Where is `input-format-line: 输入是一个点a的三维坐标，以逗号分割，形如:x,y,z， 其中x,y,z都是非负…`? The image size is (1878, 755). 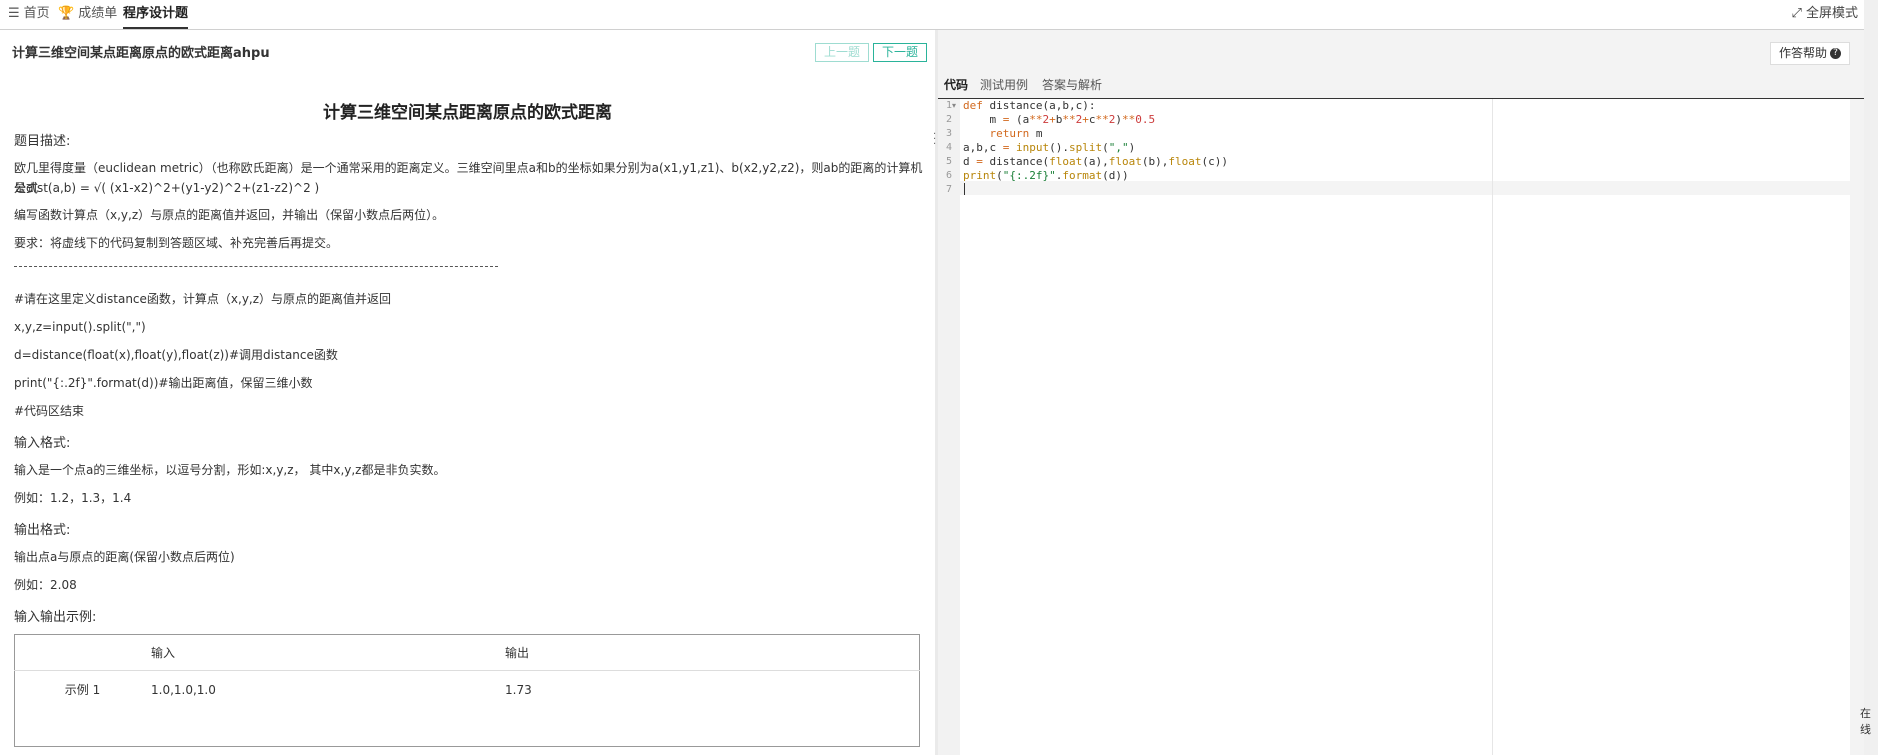 input-format-line: 输入是一个点a的三维坐标，以逗号分割，形如:x,y,z， 其中x,y,z都是非负… is located at coordinates (230, 470).